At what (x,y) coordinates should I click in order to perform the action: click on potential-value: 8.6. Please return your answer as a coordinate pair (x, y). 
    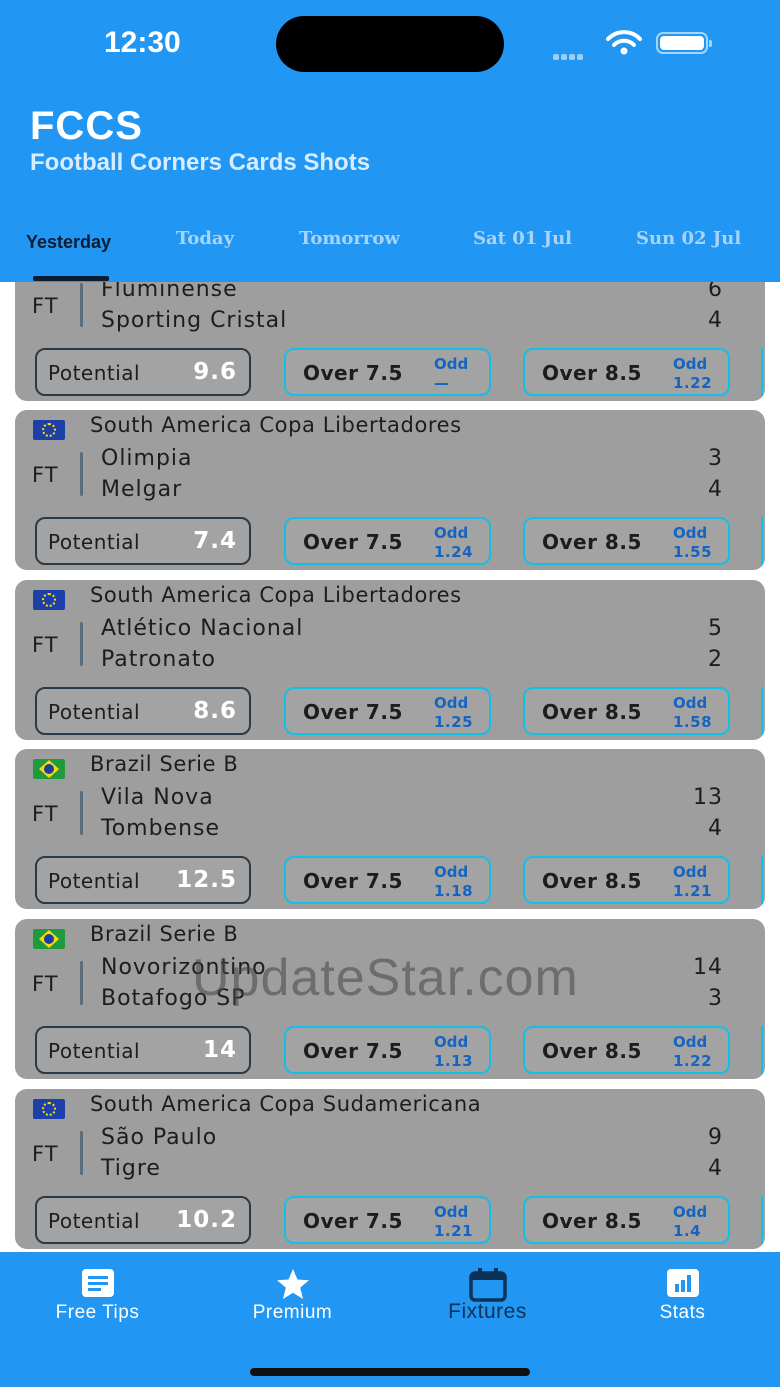
    Looking at the image, I should click on (215, 711).